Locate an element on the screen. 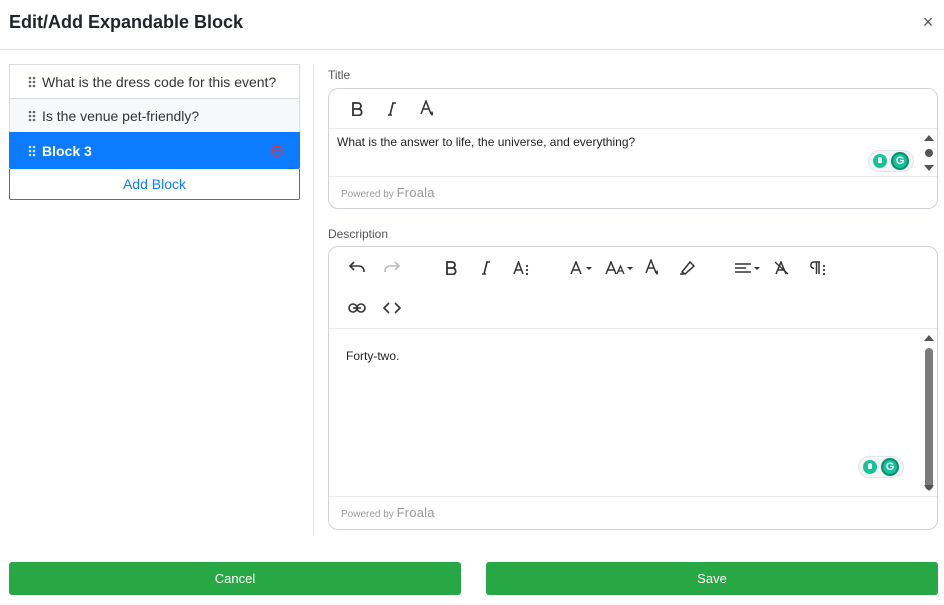 The image size is (944, 605). description-label: Description is located at coordinates (358, 234).